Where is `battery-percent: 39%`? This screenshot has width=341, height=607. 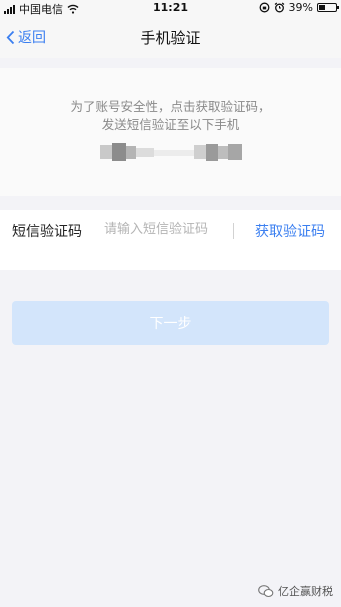
battery-percent: 39% is located at coordinates (300, 7).